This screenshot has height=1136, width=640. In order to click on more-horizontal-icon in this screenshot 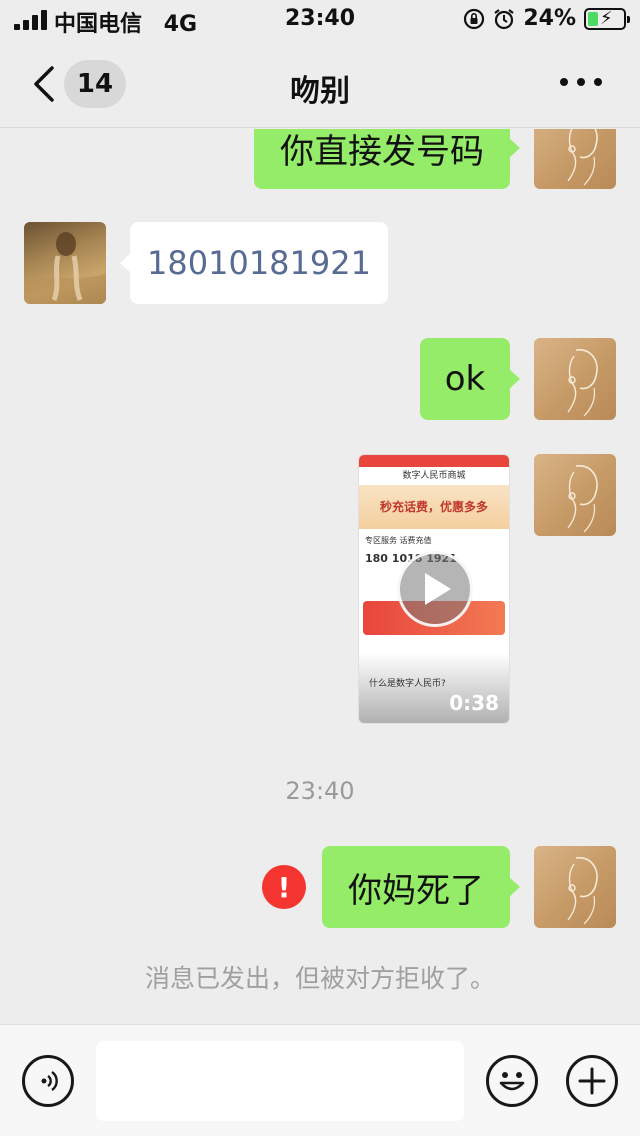, I will do `click(581, 82)`.